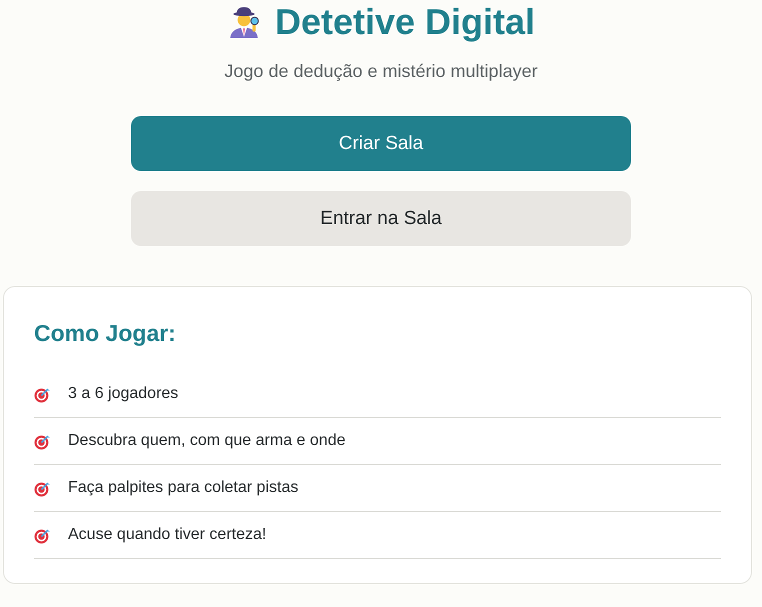  What do you see at coordinates (381, 218) in the screenshot?
I see `join-room-button: Entrar na Sala` at bounding box center [381, 218].